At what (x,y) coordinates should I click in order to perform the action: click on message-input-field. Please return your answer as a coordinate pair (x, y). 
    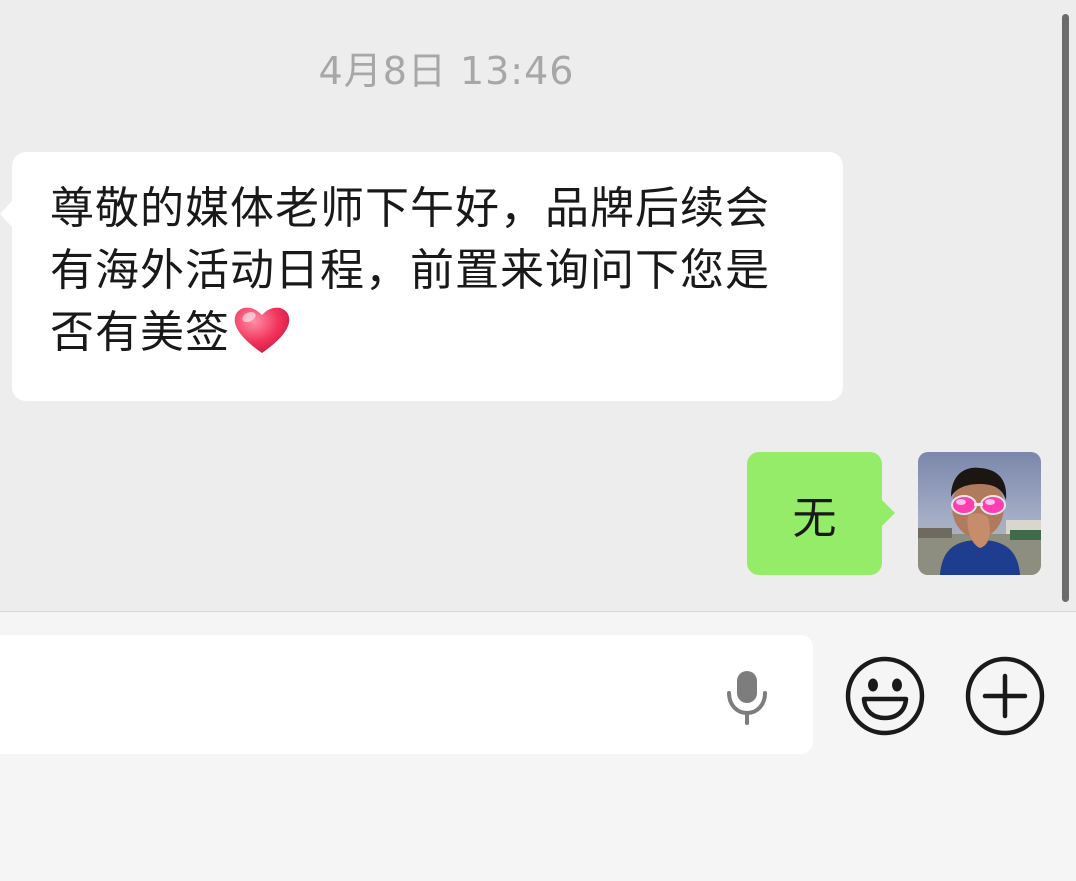
    Looking at the image, I should click on (406, 694).